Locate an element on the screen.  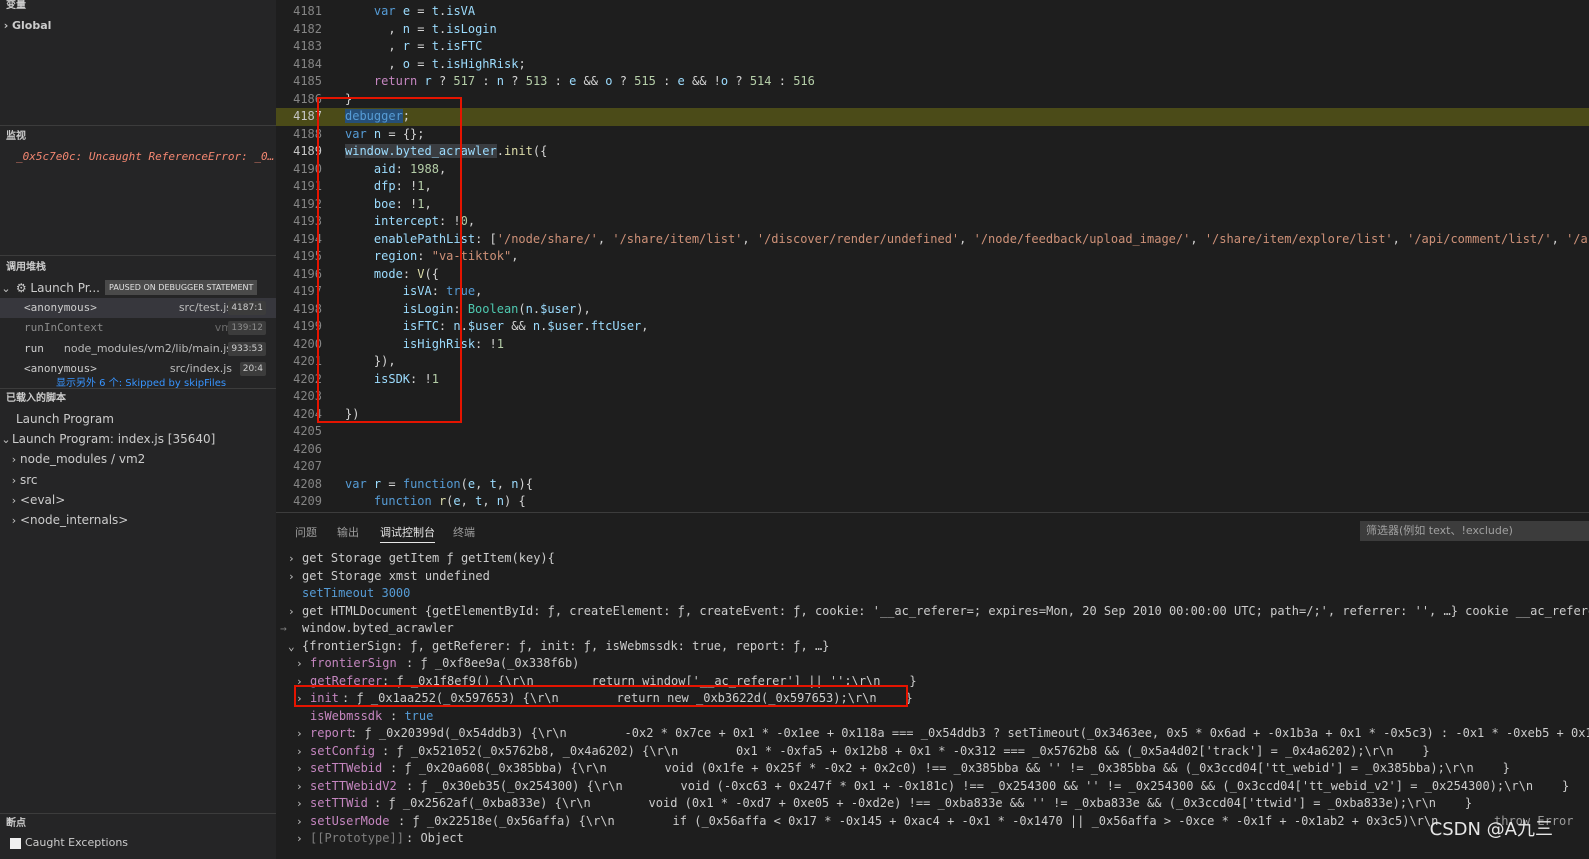
code-line: 4181 var e = t.isVA is located at coordinates (384, 11).